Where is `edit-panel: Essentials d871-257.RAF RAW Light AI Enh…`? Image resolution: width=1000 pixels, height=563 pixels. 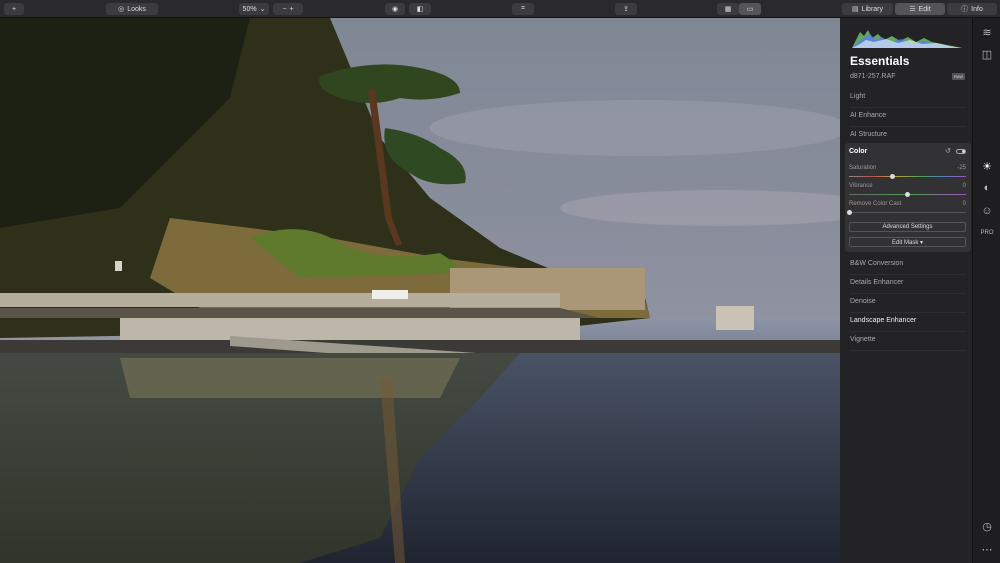
edit-panel: Essentials d871-257.RAF RAW Light AI Enh… is located at coordinates (906, 290).